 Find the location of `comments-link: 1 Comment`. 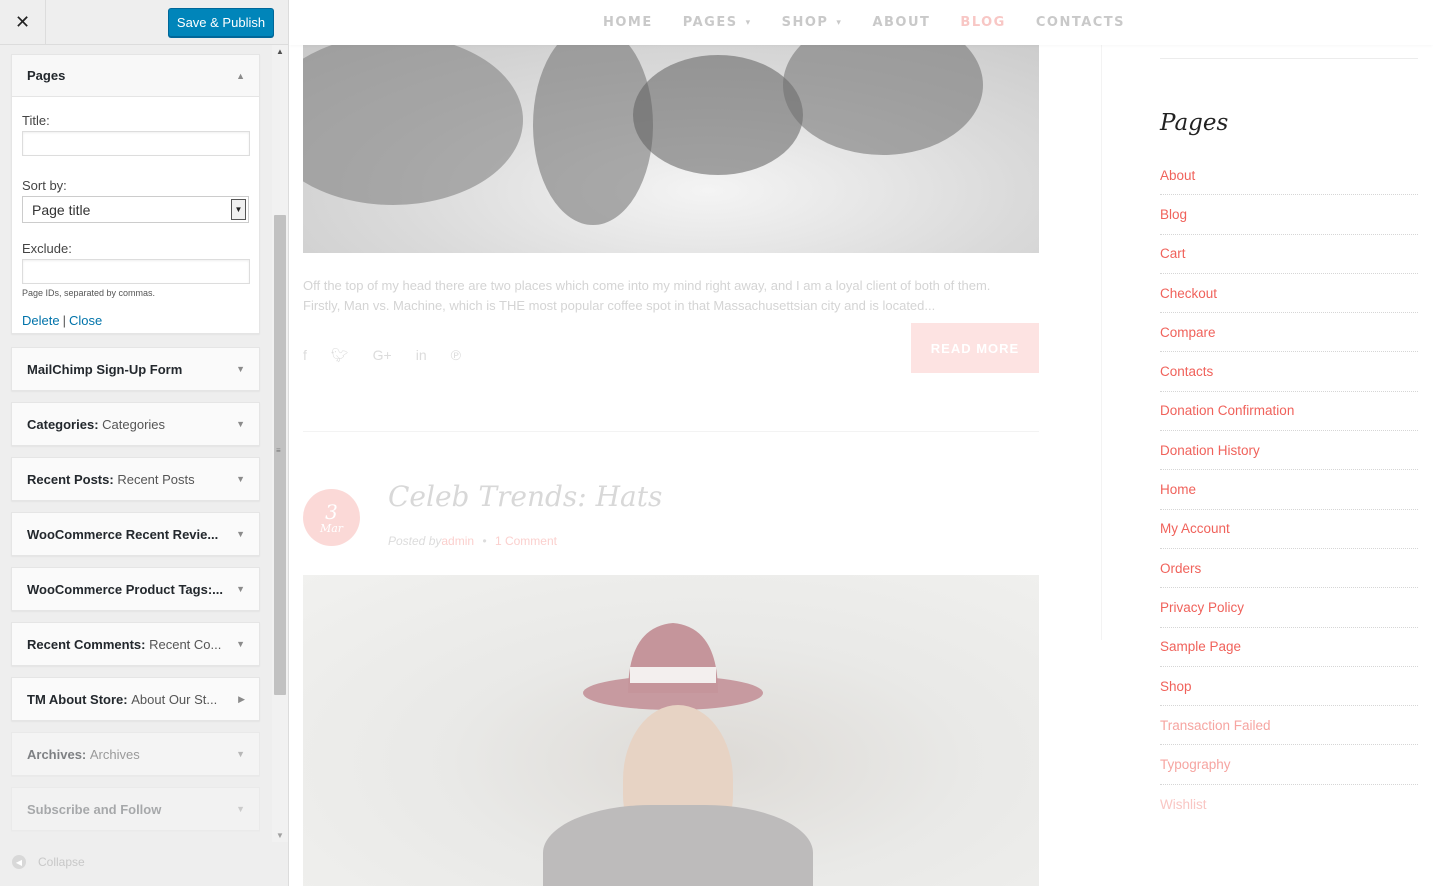

comments-link: 1 Comment is located at coordinates (526, 541).